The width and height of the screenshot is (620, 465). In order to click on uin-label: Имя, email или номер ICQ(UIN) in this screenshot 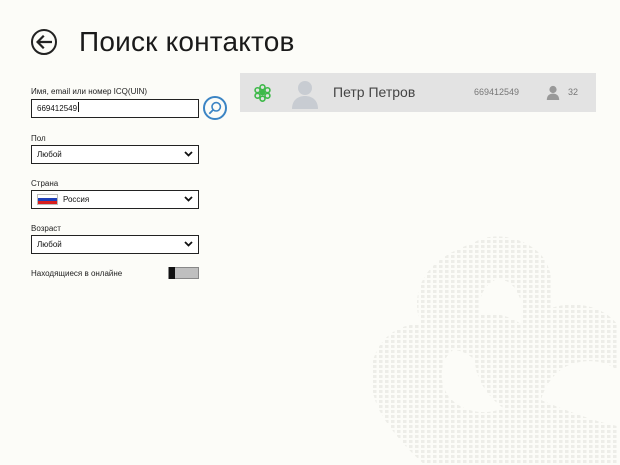, I will do `click(89, 91)`.